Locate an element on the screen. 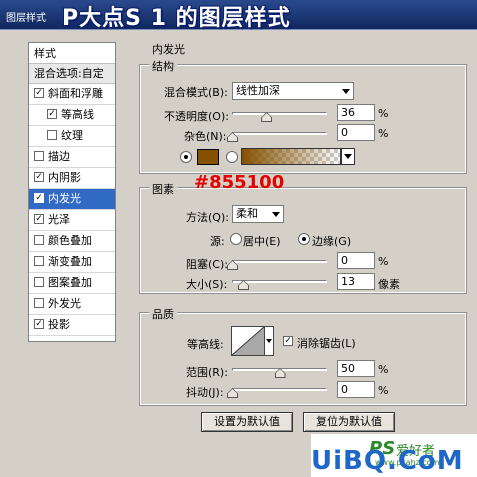  style-item-label: 斜面和浮雕 is located at coordinates (75, 93).